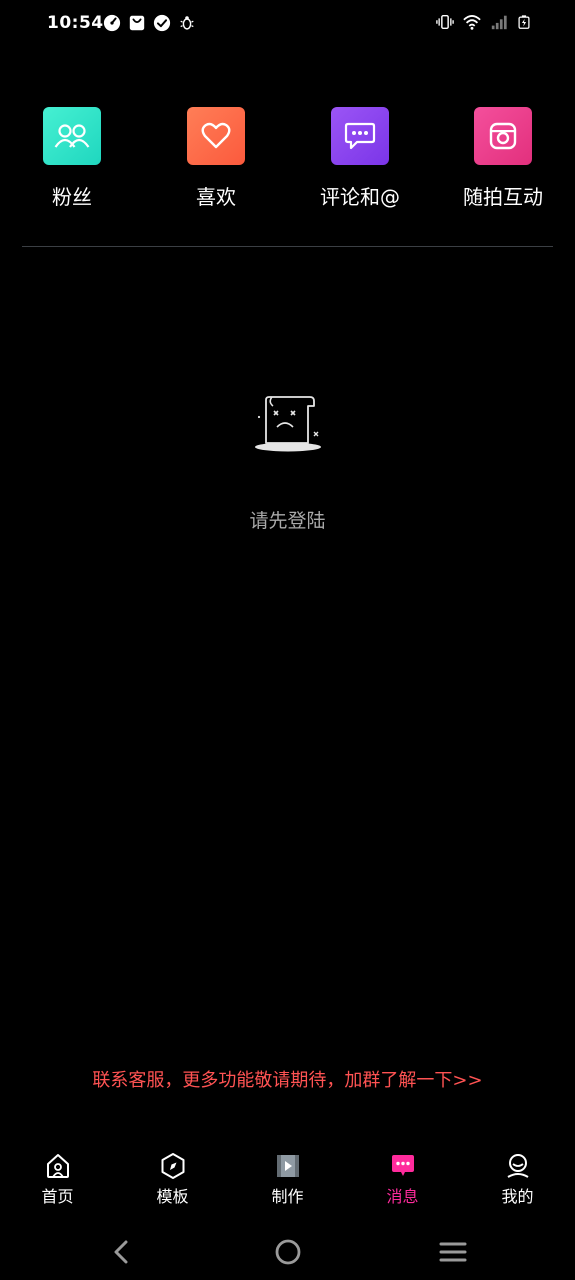  What do you see at coordinates (57, 1166) in the screenshot?
I see `home-icon` at bounding box center [57, 1166].